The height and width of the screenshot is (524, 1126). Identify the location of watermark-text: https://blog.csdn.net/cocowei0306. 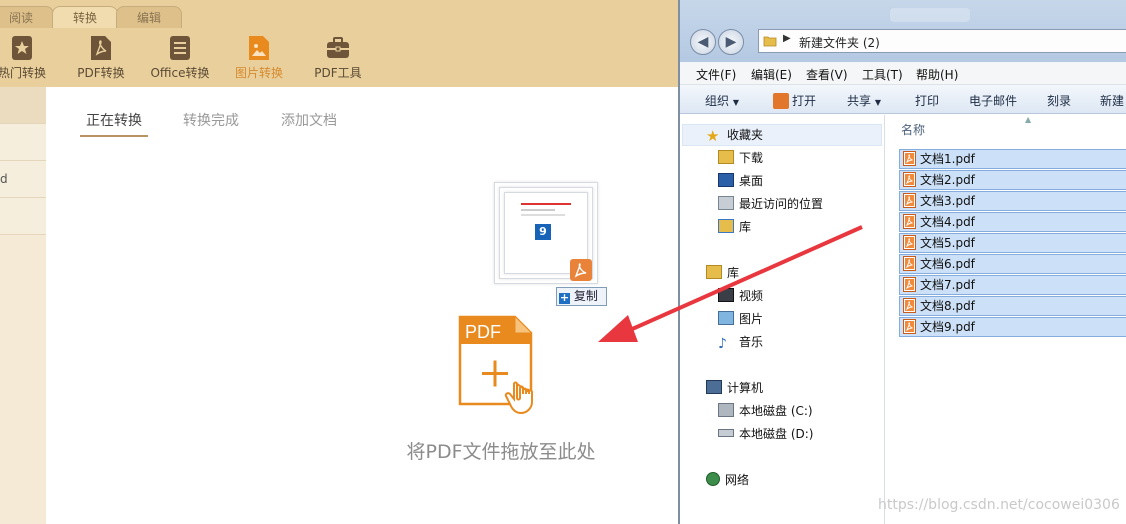
(999, 505).